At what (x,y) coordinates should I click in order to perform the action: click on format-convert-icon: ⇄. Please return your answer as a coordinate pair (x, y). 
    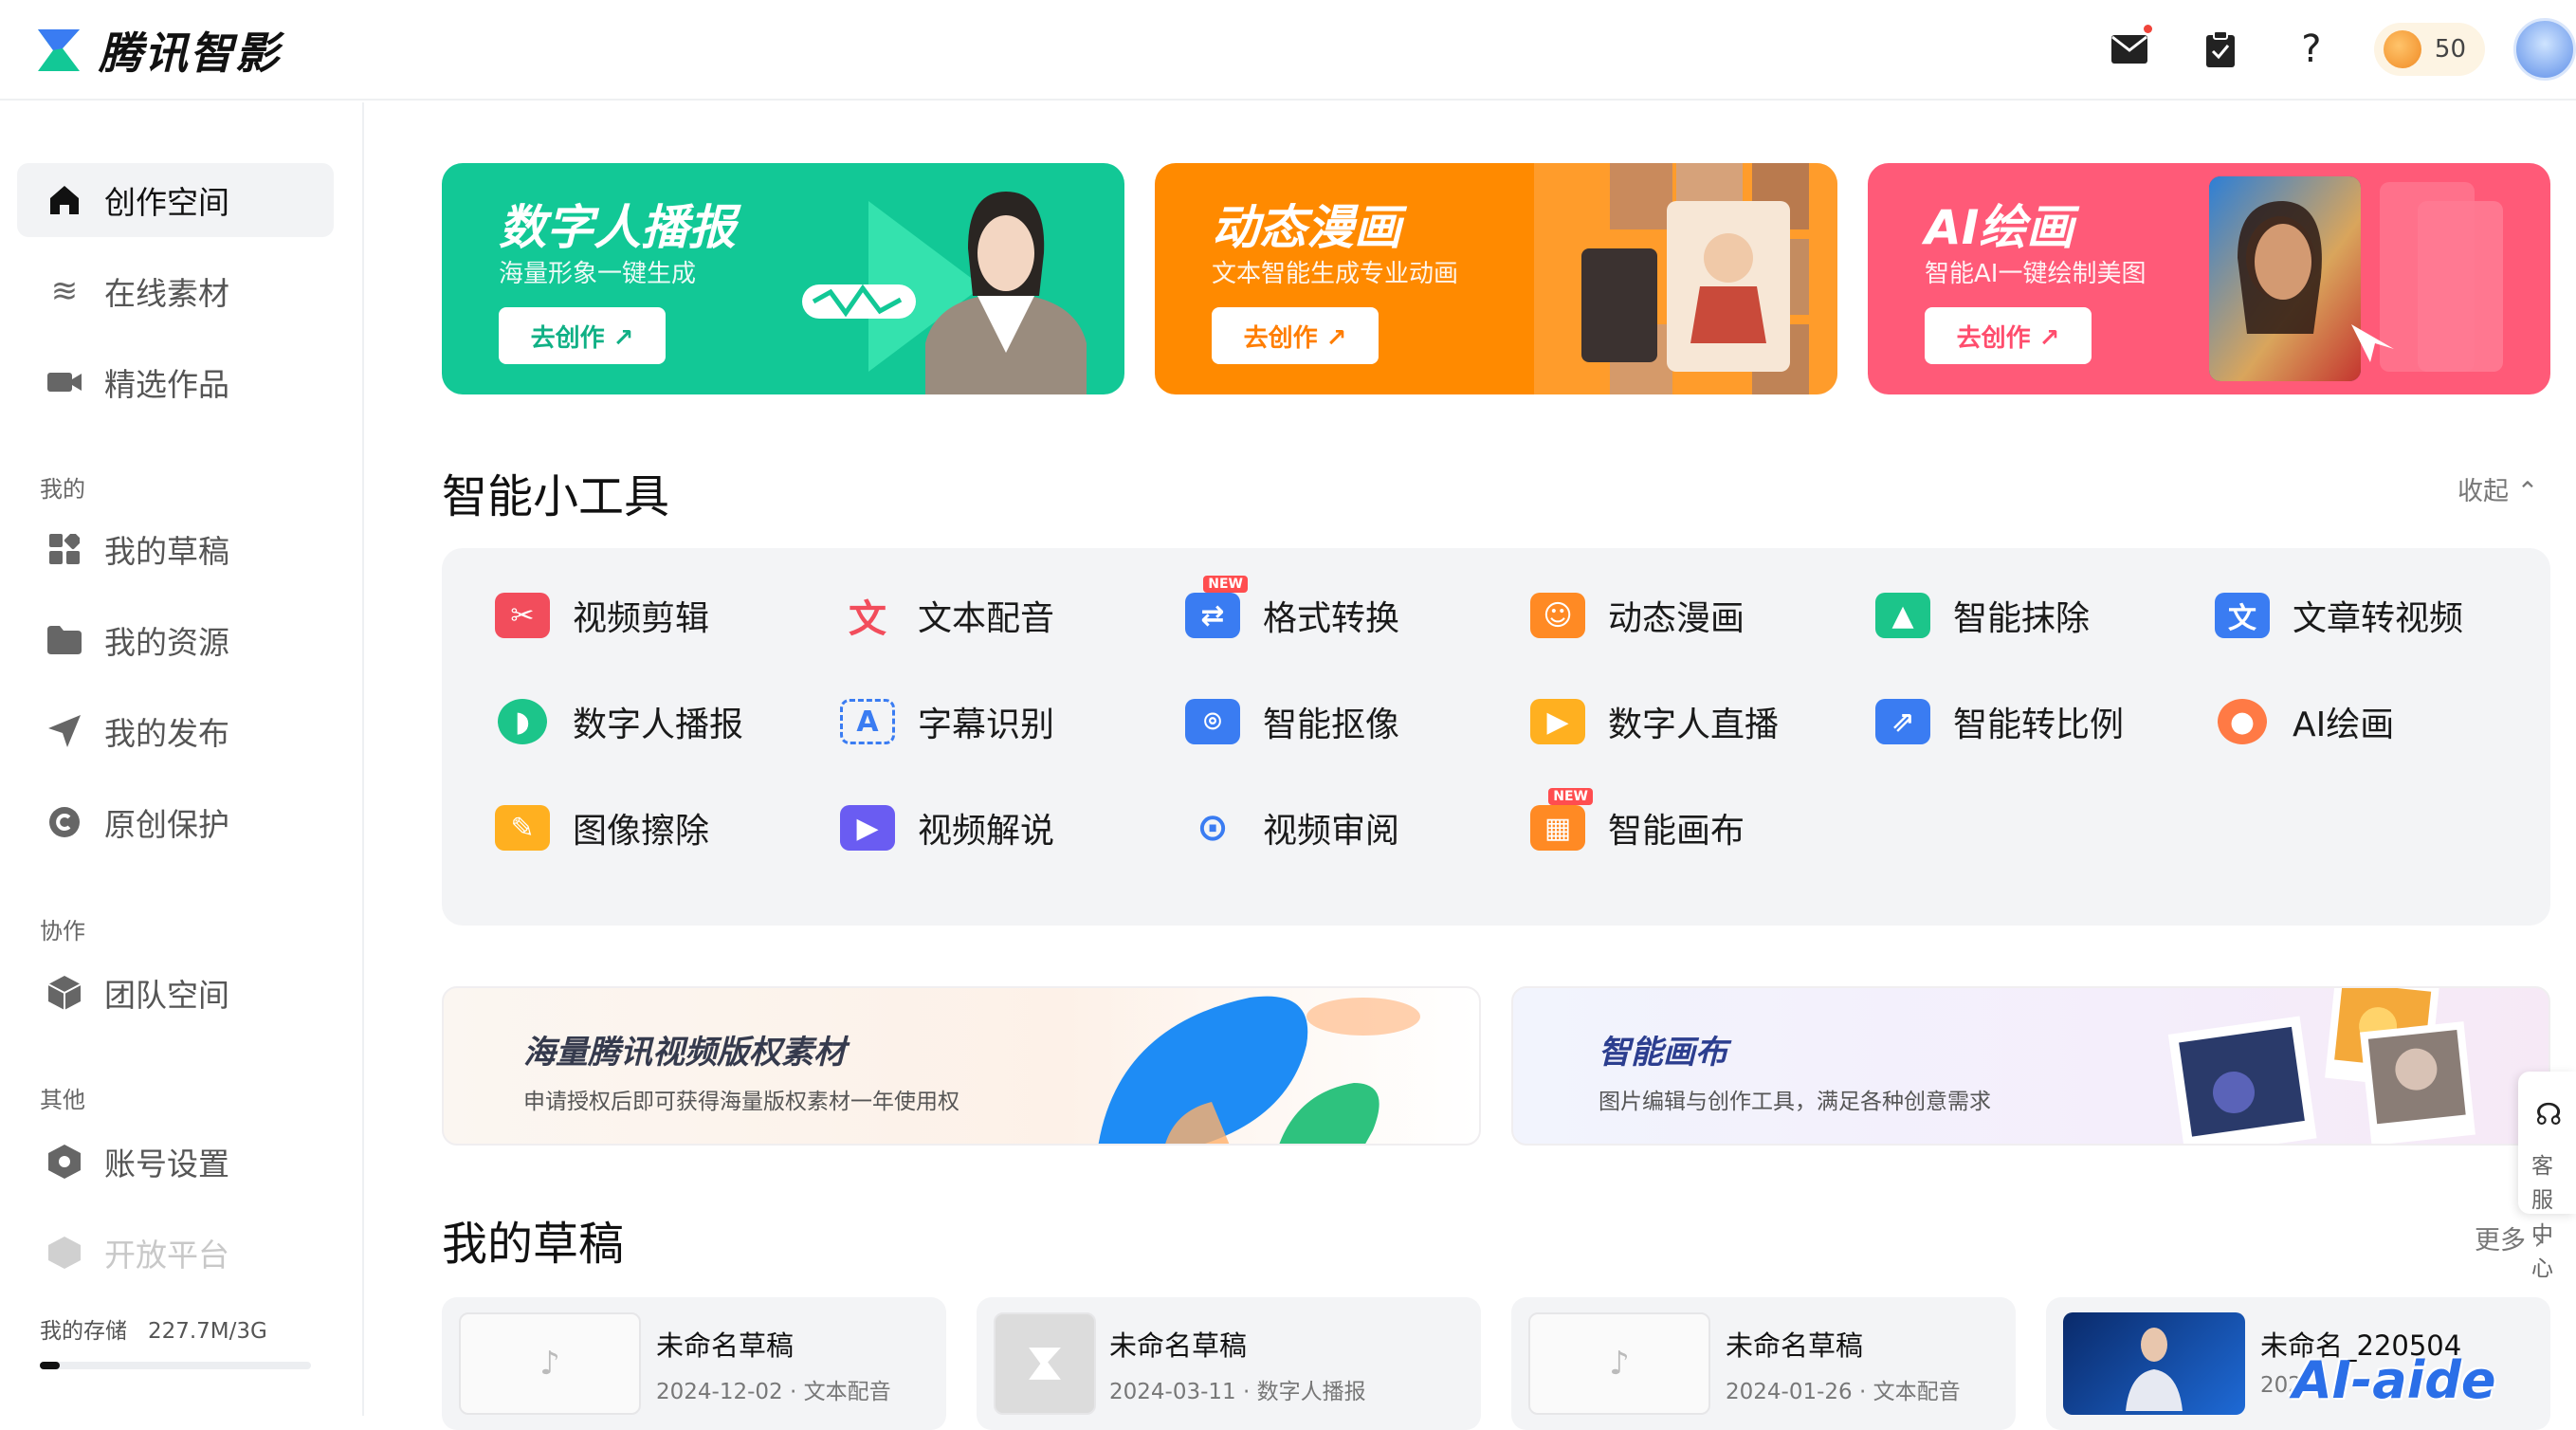
    Looking at the image, I should click on (1212, 615).